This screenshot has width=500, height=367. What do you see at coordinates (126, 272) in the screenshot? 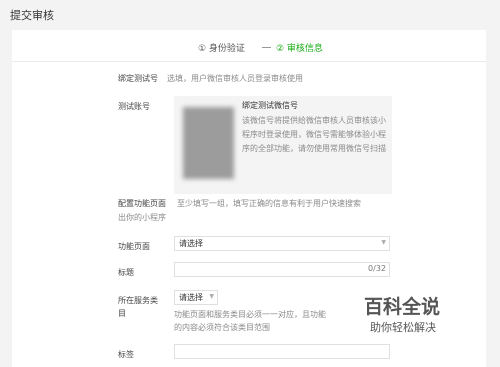
I see `title-label: 标题` at bounding box center [126, 272].